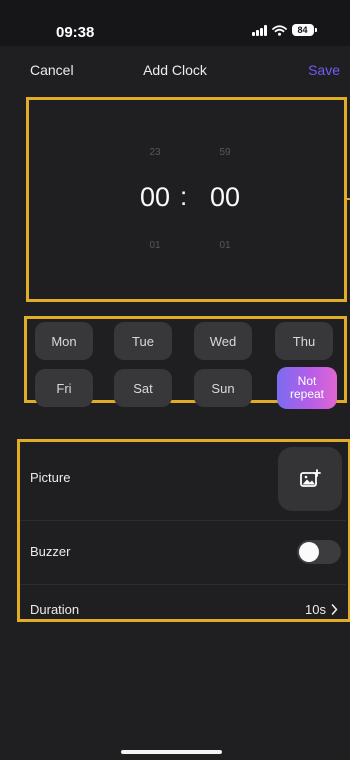 This screenshot has width=350, height=760. I want to click on page-title: Add Clock, so click(175, 70).